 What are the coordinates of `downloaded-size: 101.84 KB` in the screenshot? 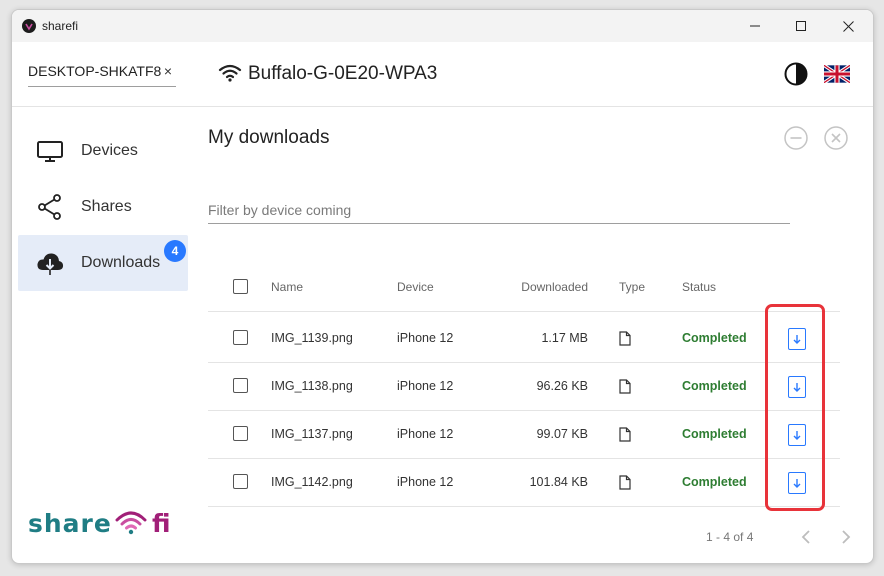 It's located at (558, 482).